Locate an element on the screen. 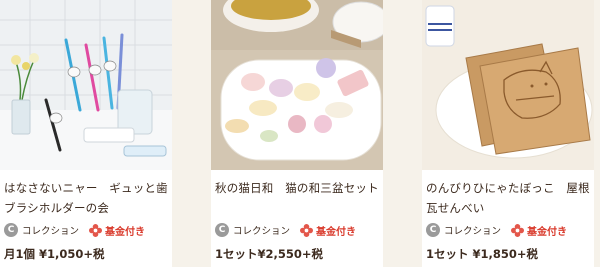 Image resolution: width=600 pixels, height=267 pixels. product-price: 1セット ¥1,850+税 is located at coordinates (482, 254).